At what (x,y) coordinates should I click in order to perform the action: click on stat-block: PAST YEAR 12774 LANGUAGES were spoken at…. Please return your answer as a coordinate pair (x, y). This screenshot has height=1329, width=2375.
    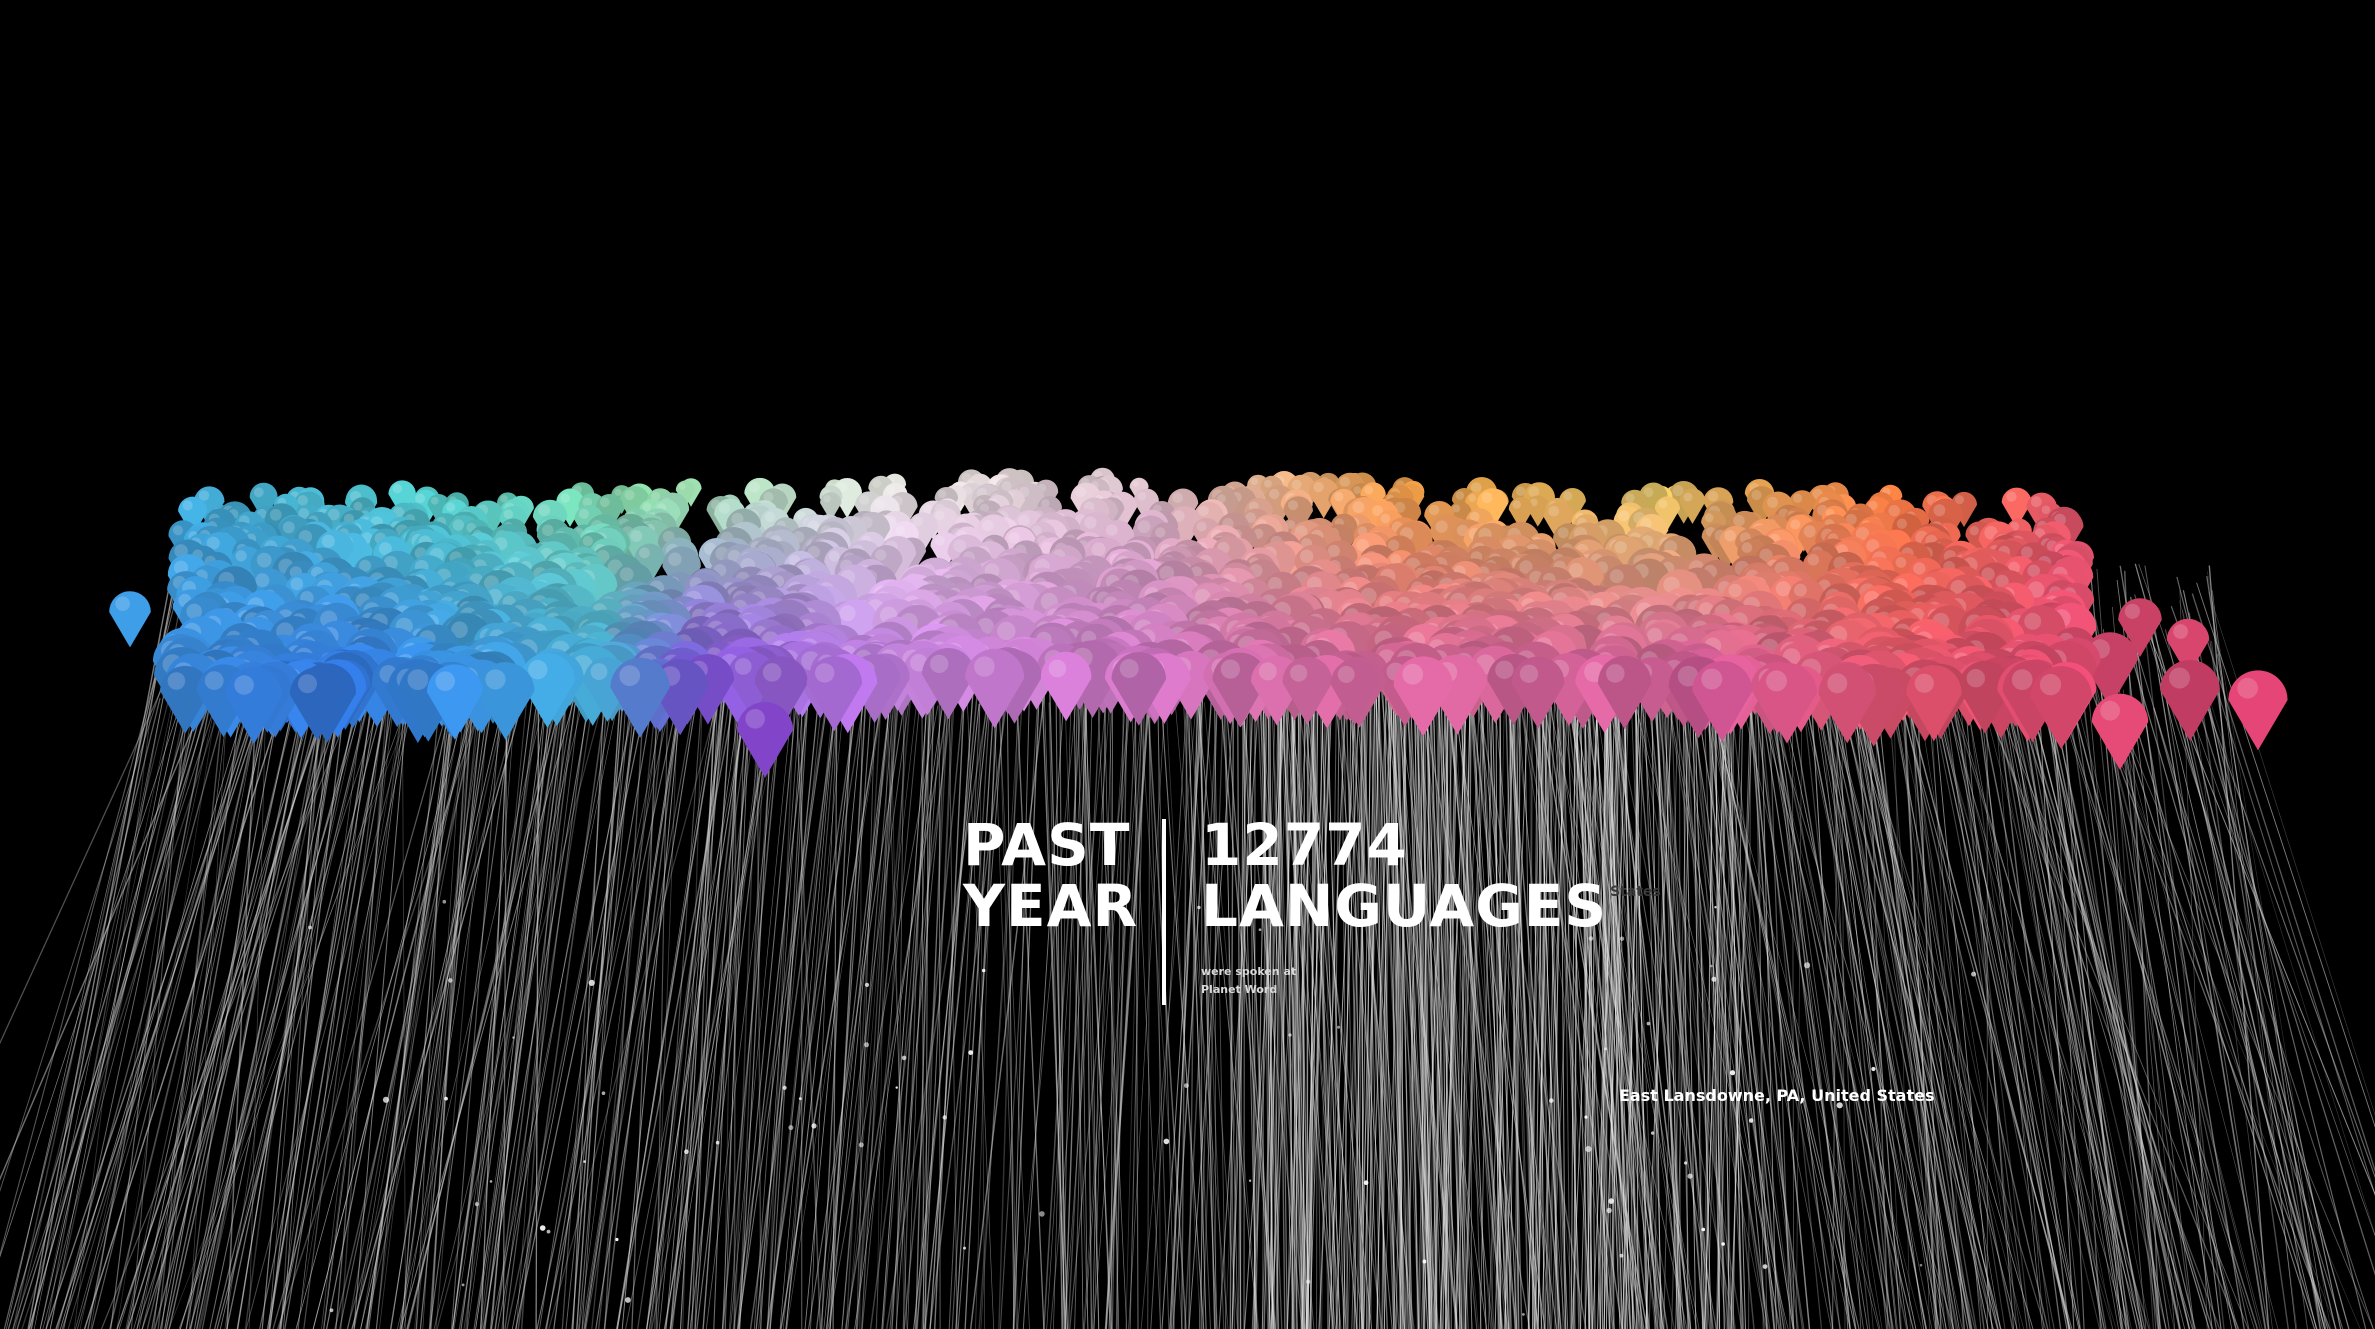
    Looking at the image, I should click on (1293, 910).